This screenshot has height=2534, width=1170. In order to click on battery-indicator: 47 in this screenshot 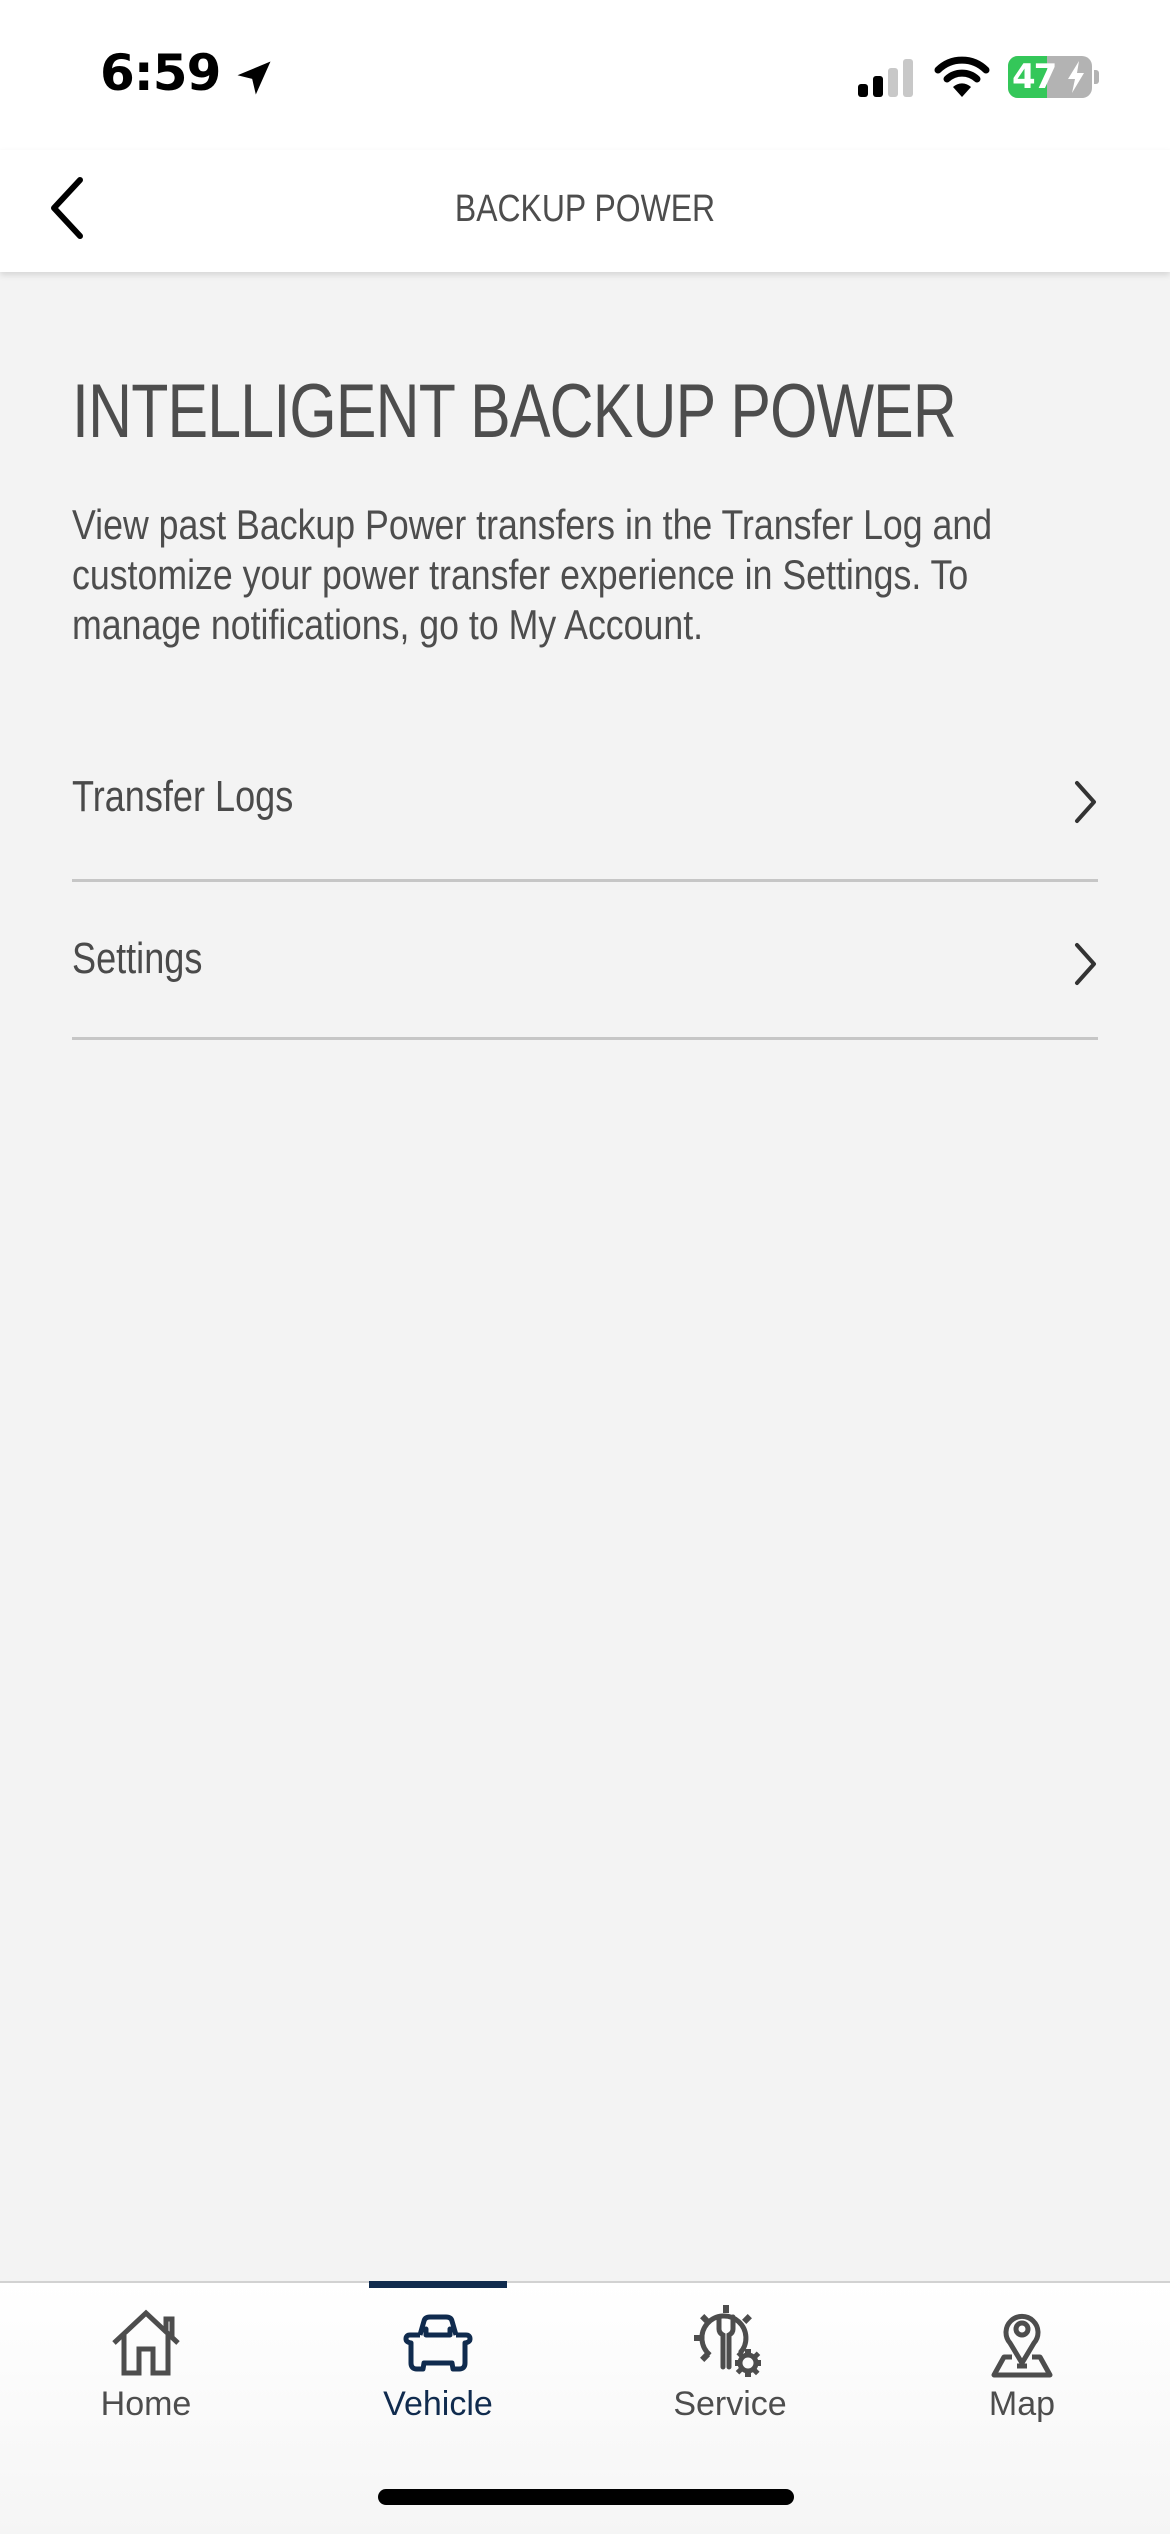, I will do `click(1050, 77)`.